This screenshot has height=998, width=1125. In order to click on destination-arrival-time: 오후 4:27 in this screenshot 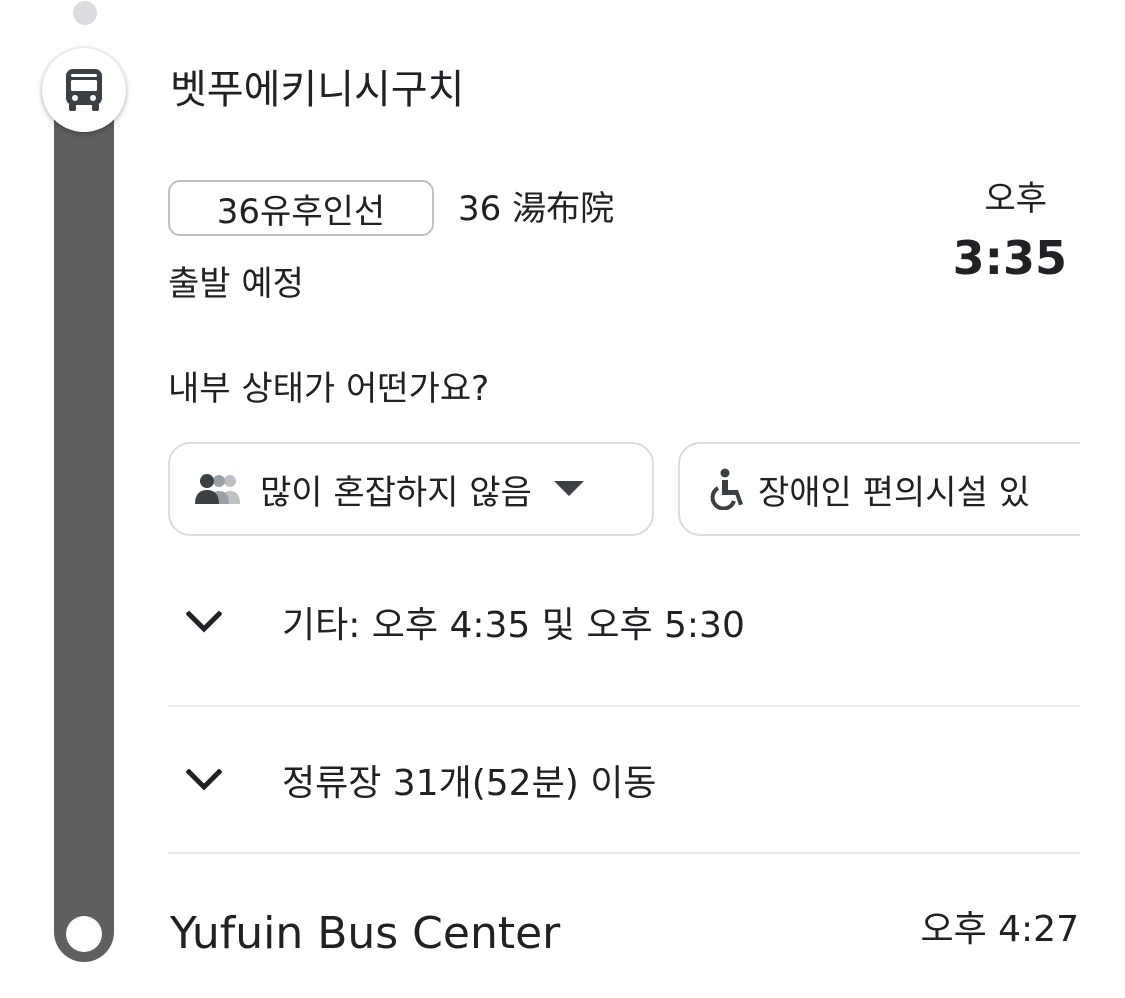, I will do `click(999, 929)`.